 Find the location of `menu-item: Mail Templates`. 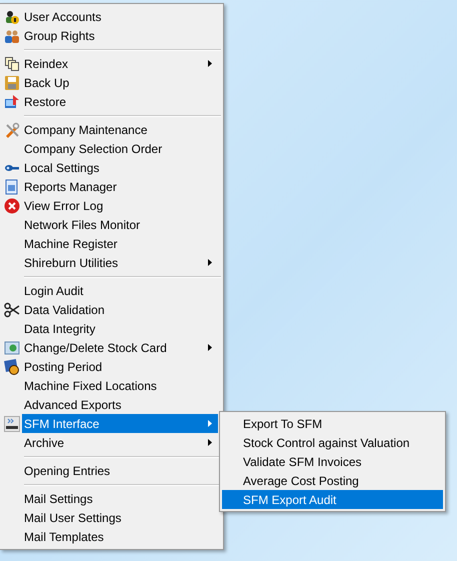

menu-item: Mail Templates is located at coordinates (109, 536).